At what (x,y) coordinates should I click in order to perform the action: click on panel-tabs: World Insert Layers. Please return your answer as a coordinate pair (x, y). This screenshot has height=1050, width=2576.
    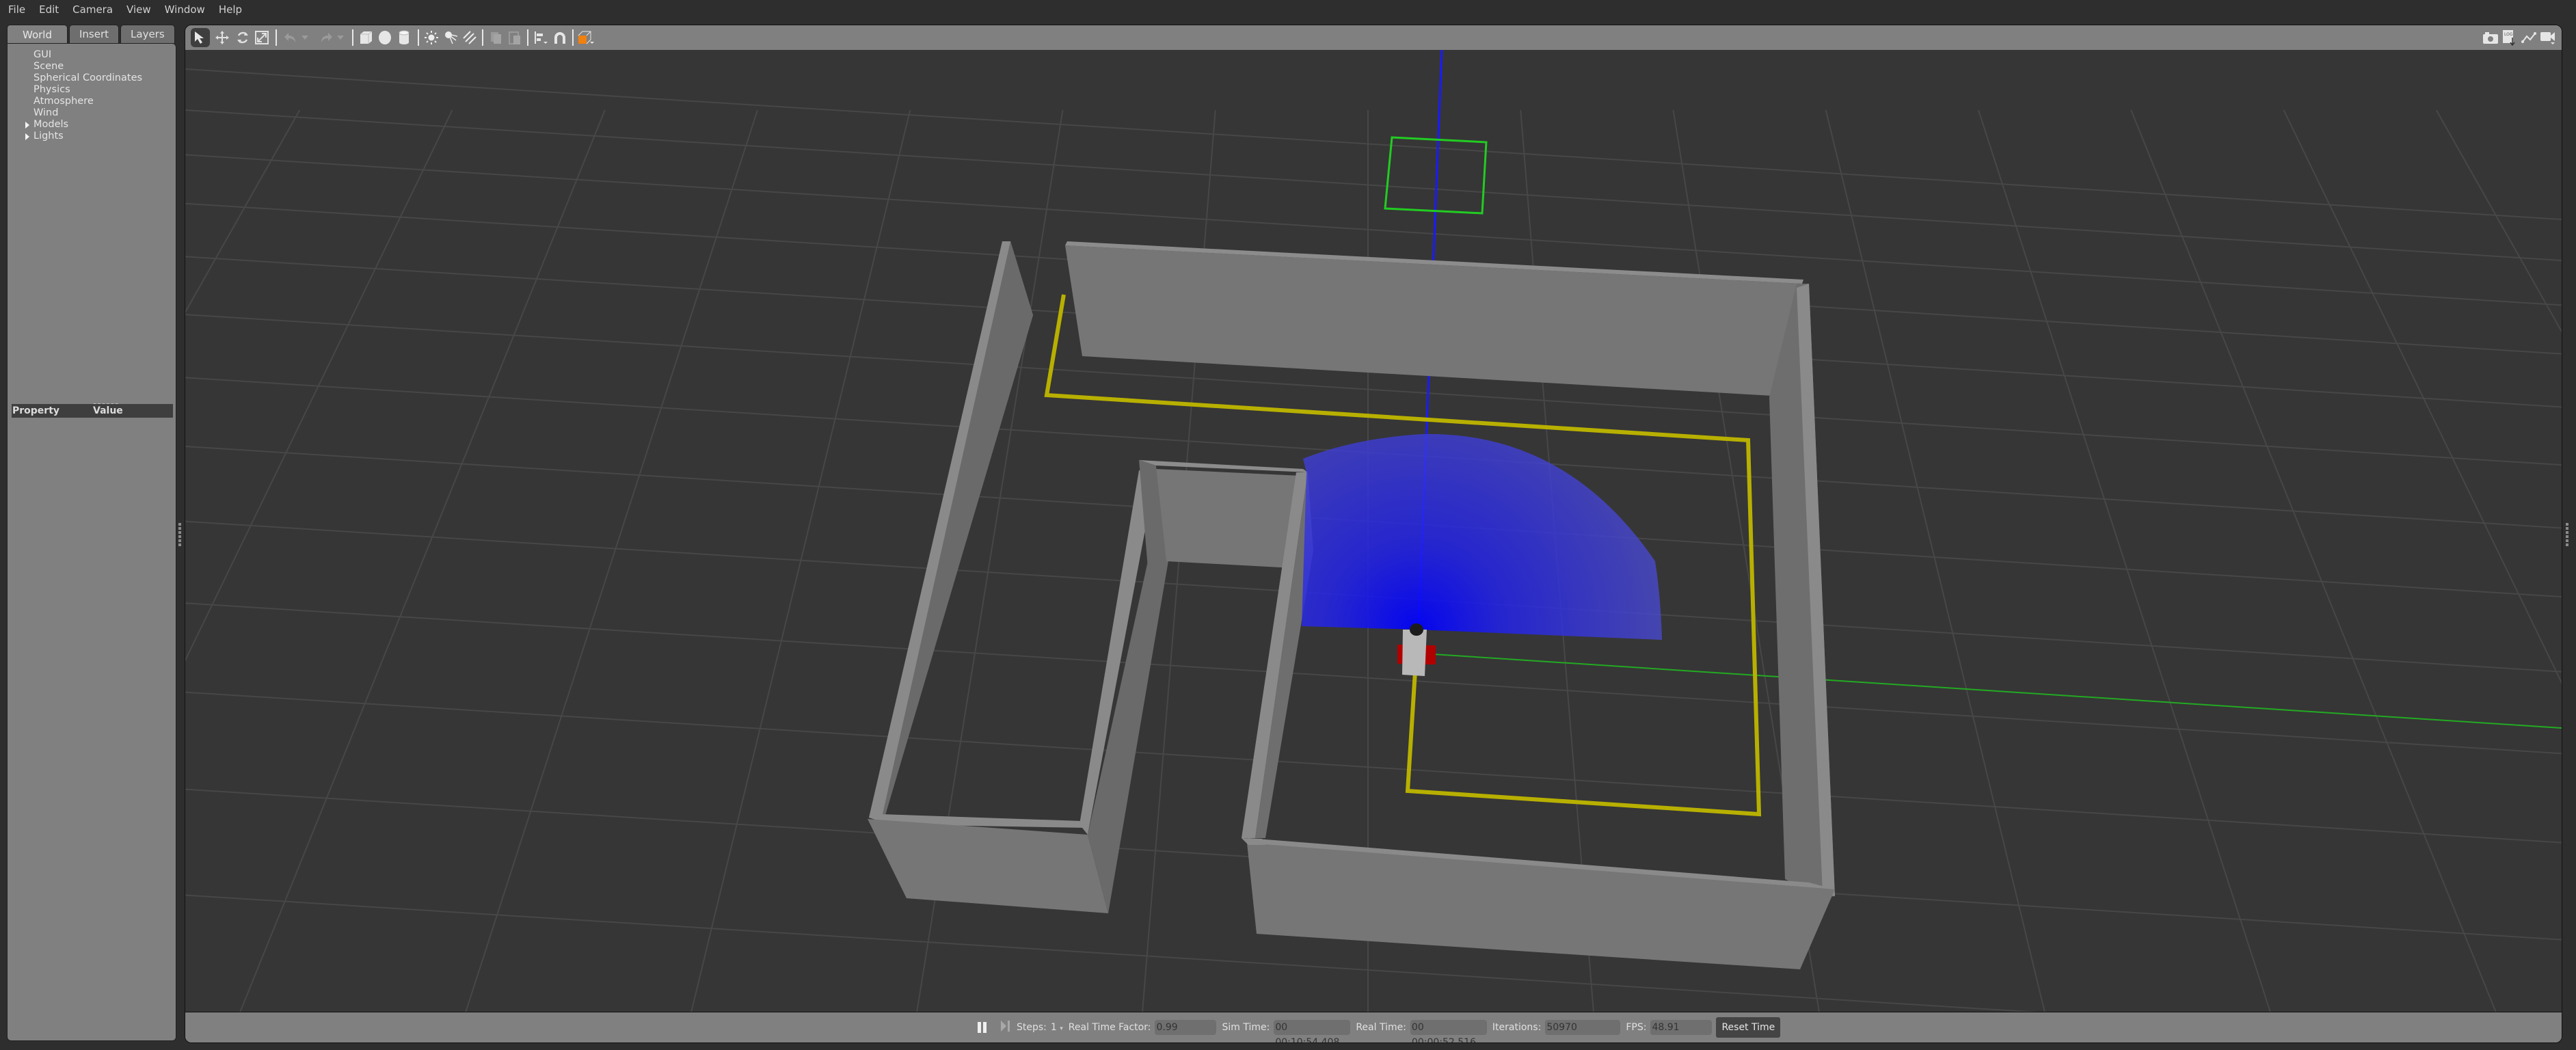
    Looking at the image, I should click on (91, 34).